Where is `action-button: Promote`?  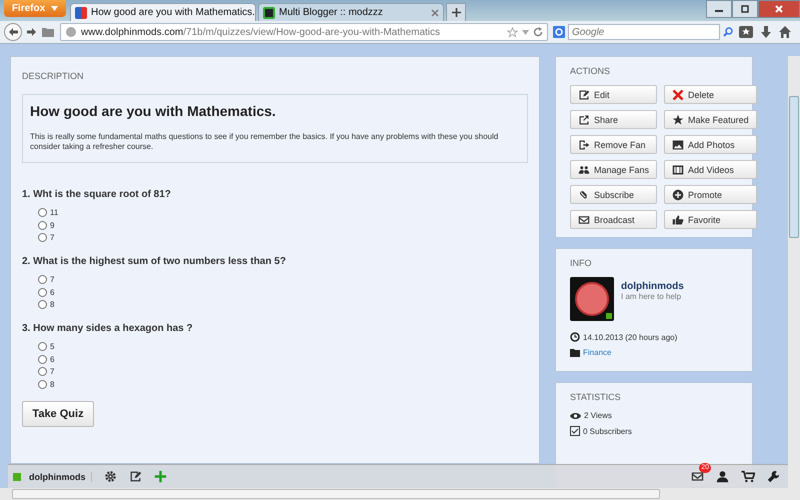
action-button: Promote is located at coordinates (710, 194).